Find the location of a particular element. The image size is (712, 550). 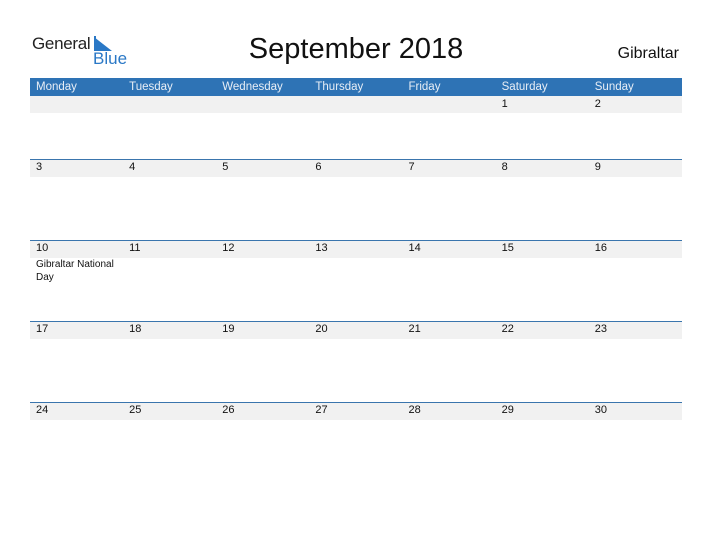

day-number: 21 is located at coordinates (414, 329).